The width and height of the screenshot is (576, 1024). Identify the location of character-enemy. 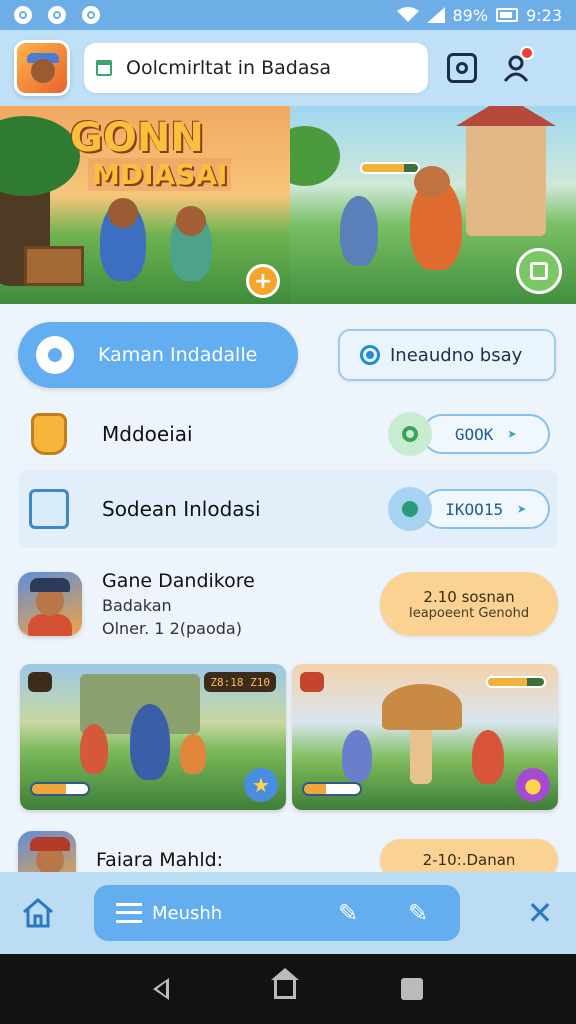
(359, 231).